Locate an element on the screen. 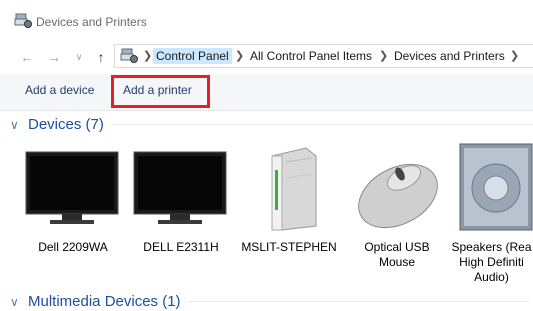 Image resolution: width=533 pixels, height=311 pixels. breadcrumb-devices-printers: Devices and Printers is located at coordinates (449, 56).